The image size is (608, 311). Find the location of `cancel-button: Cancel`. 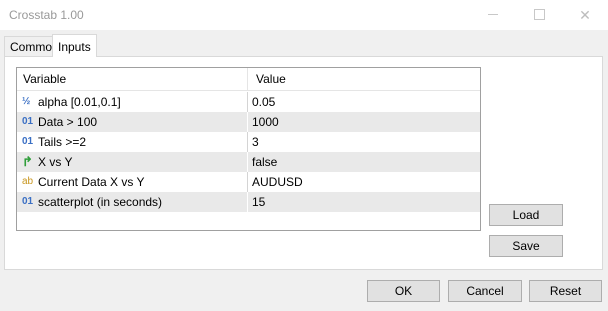

cancel-button: Cancel is located at coordinates (485, 291).